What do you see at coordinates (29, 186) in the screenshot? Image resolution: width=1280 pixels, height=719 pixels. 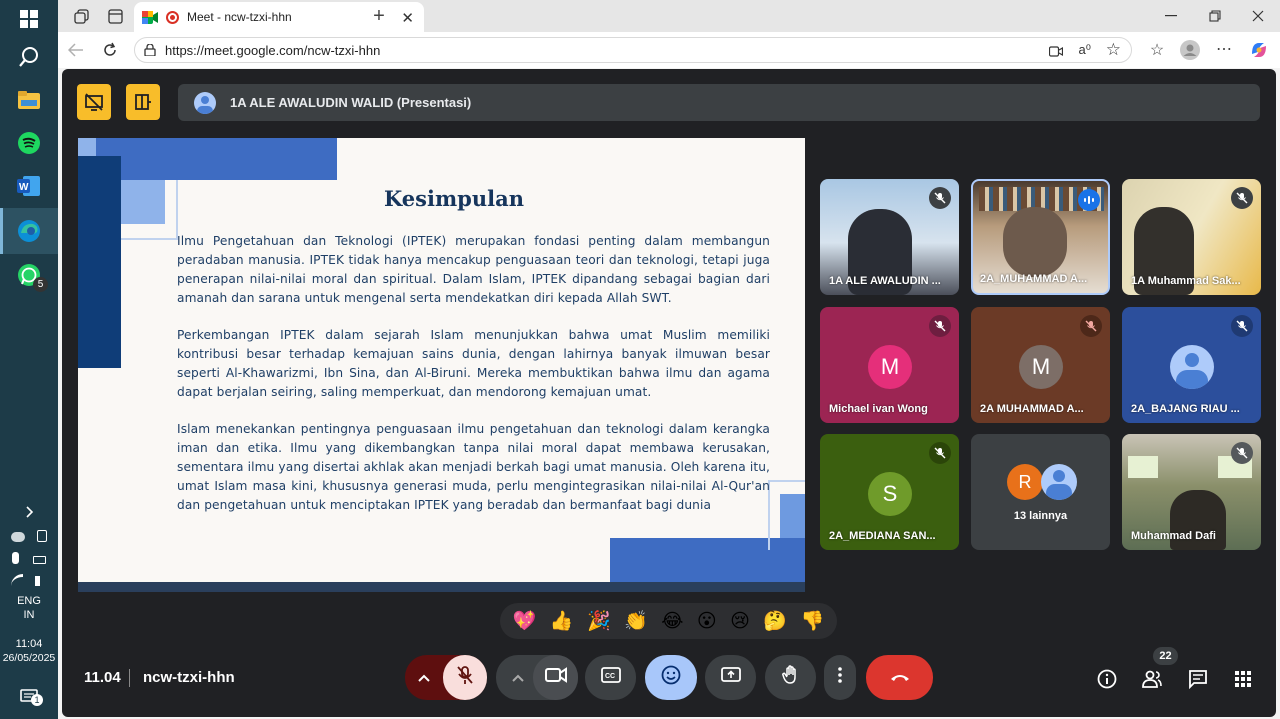 I see `word-icon: W` at bounding box center [29, 186].